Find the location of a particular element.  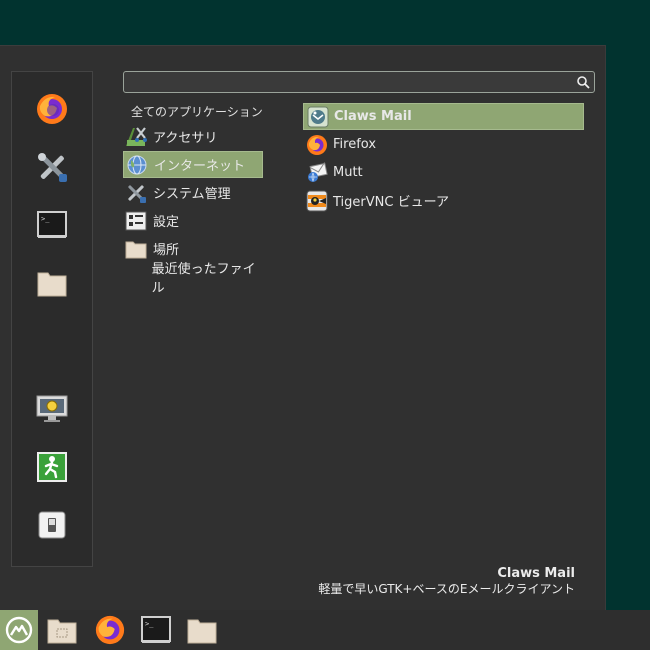

app-label: Claws Mail is located at coordinates (373, 116).